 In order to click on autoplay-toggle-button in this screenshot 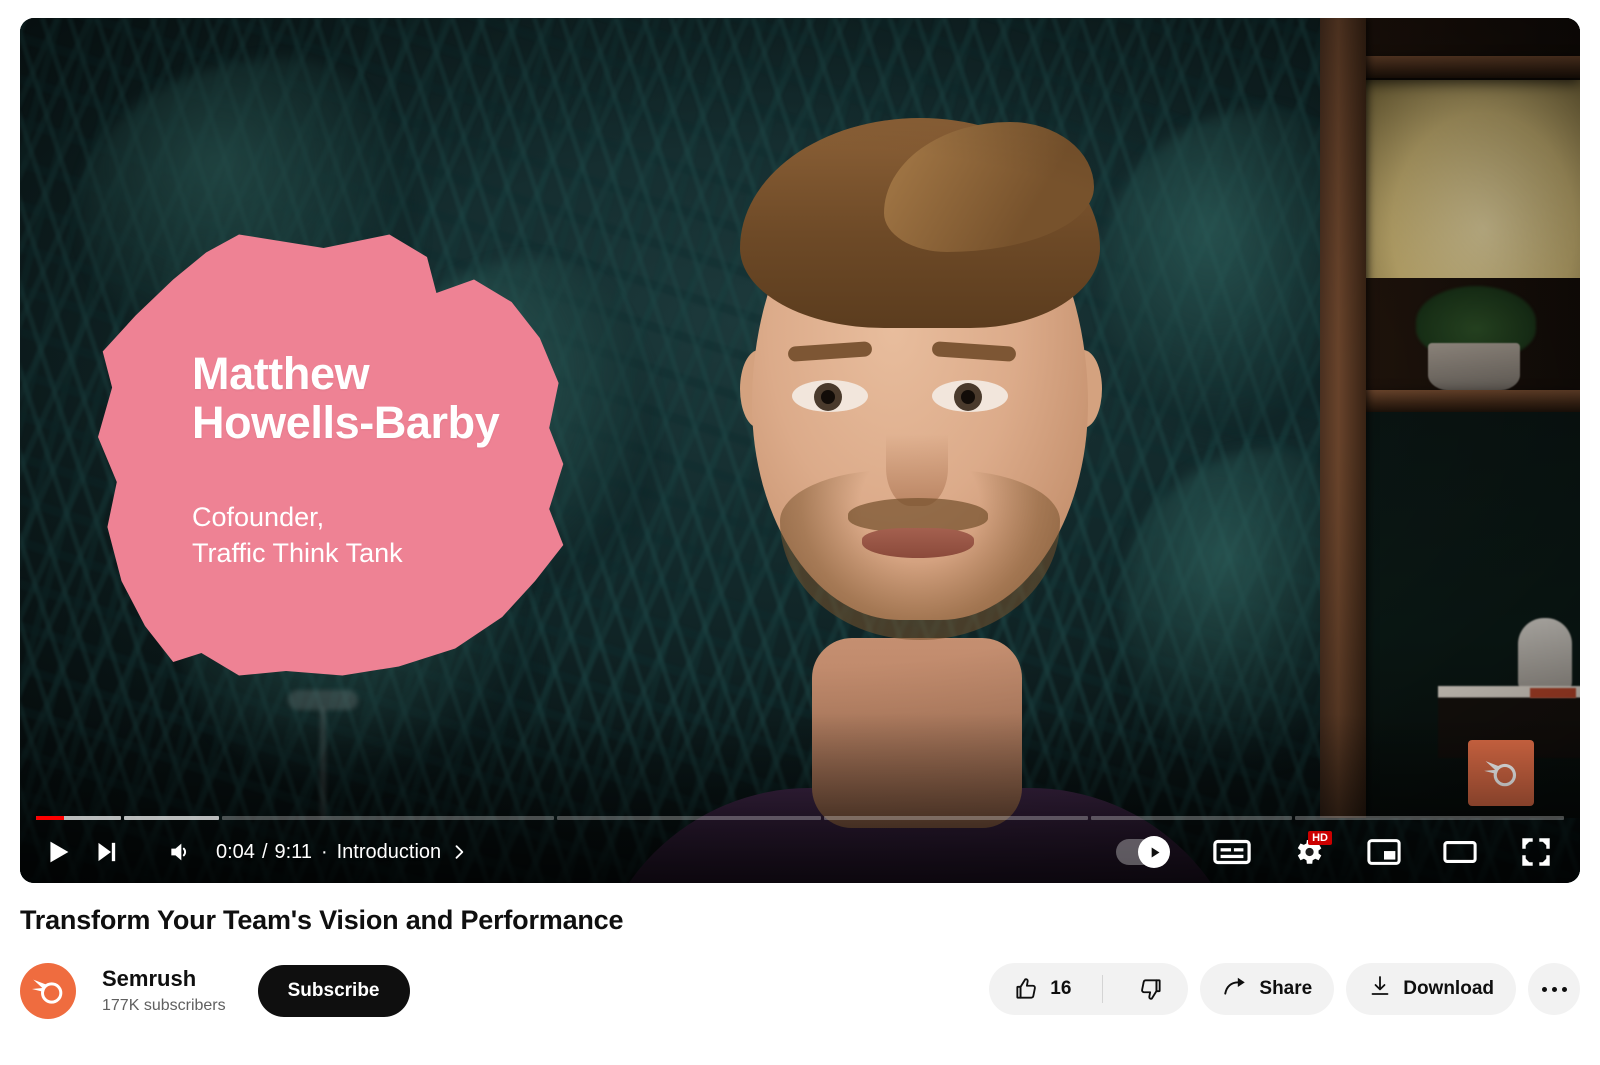, I will do `click(1142, 852)`.